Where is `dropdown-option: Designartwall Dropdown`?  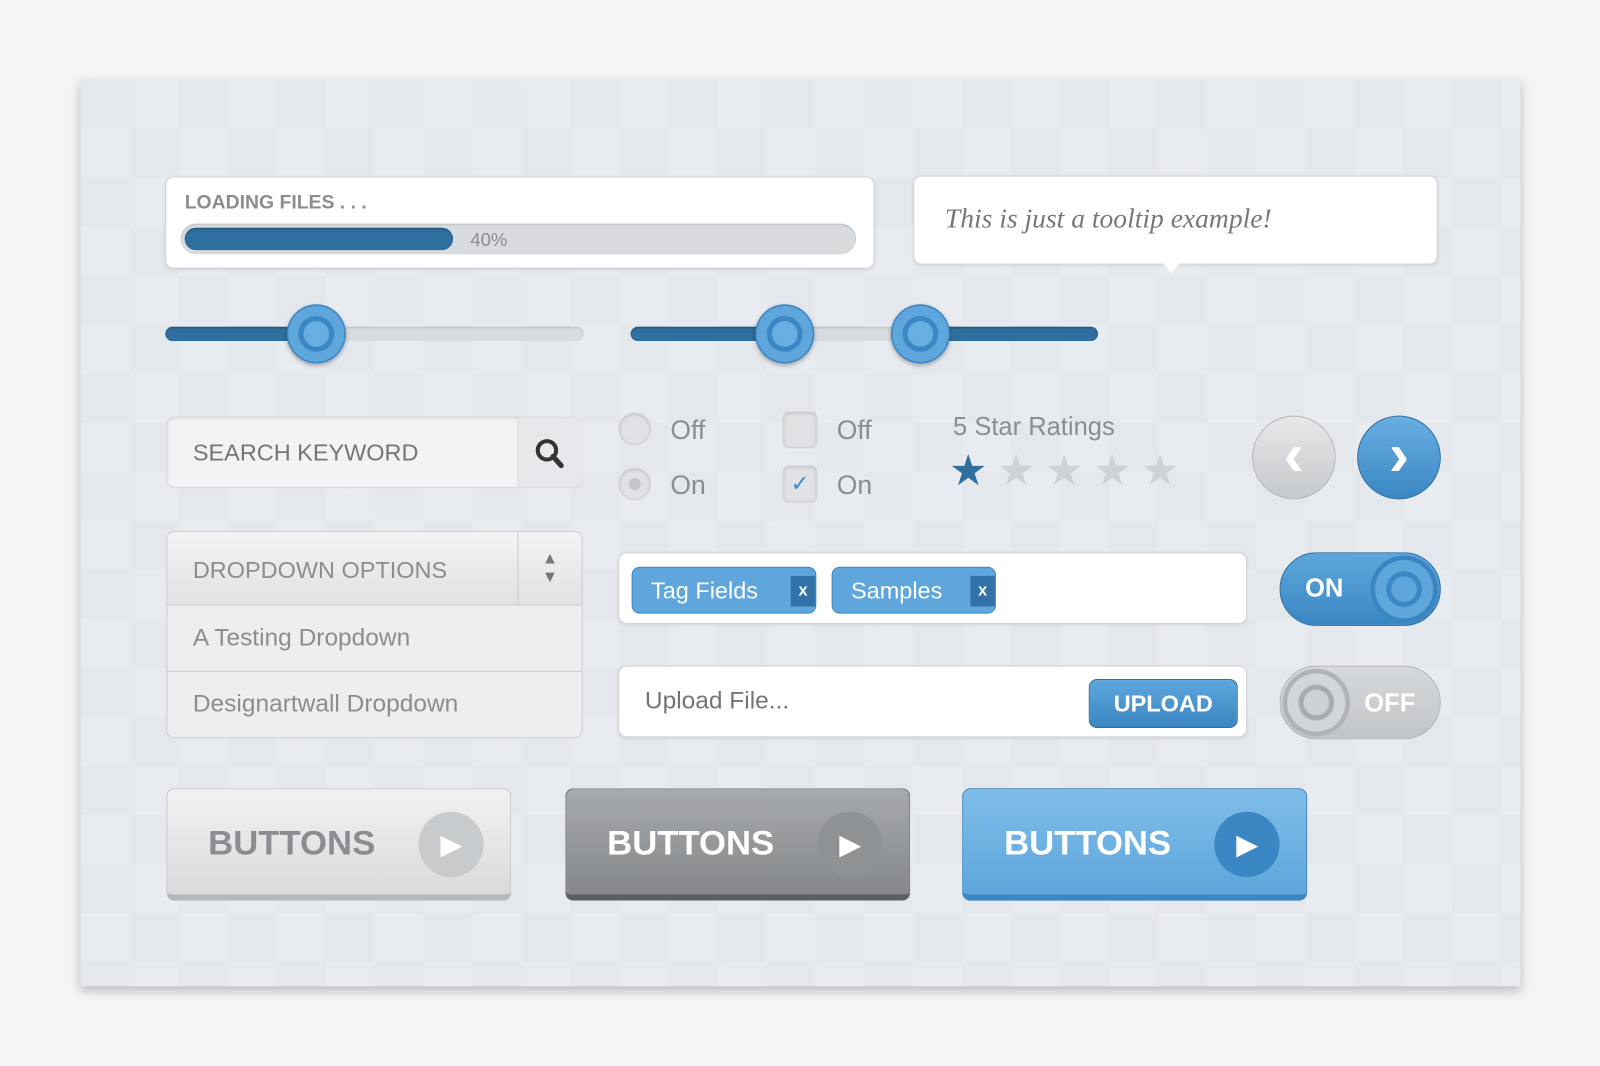 dropdown-option: Designartwall Dropdown is located at coordinates (374, 704).